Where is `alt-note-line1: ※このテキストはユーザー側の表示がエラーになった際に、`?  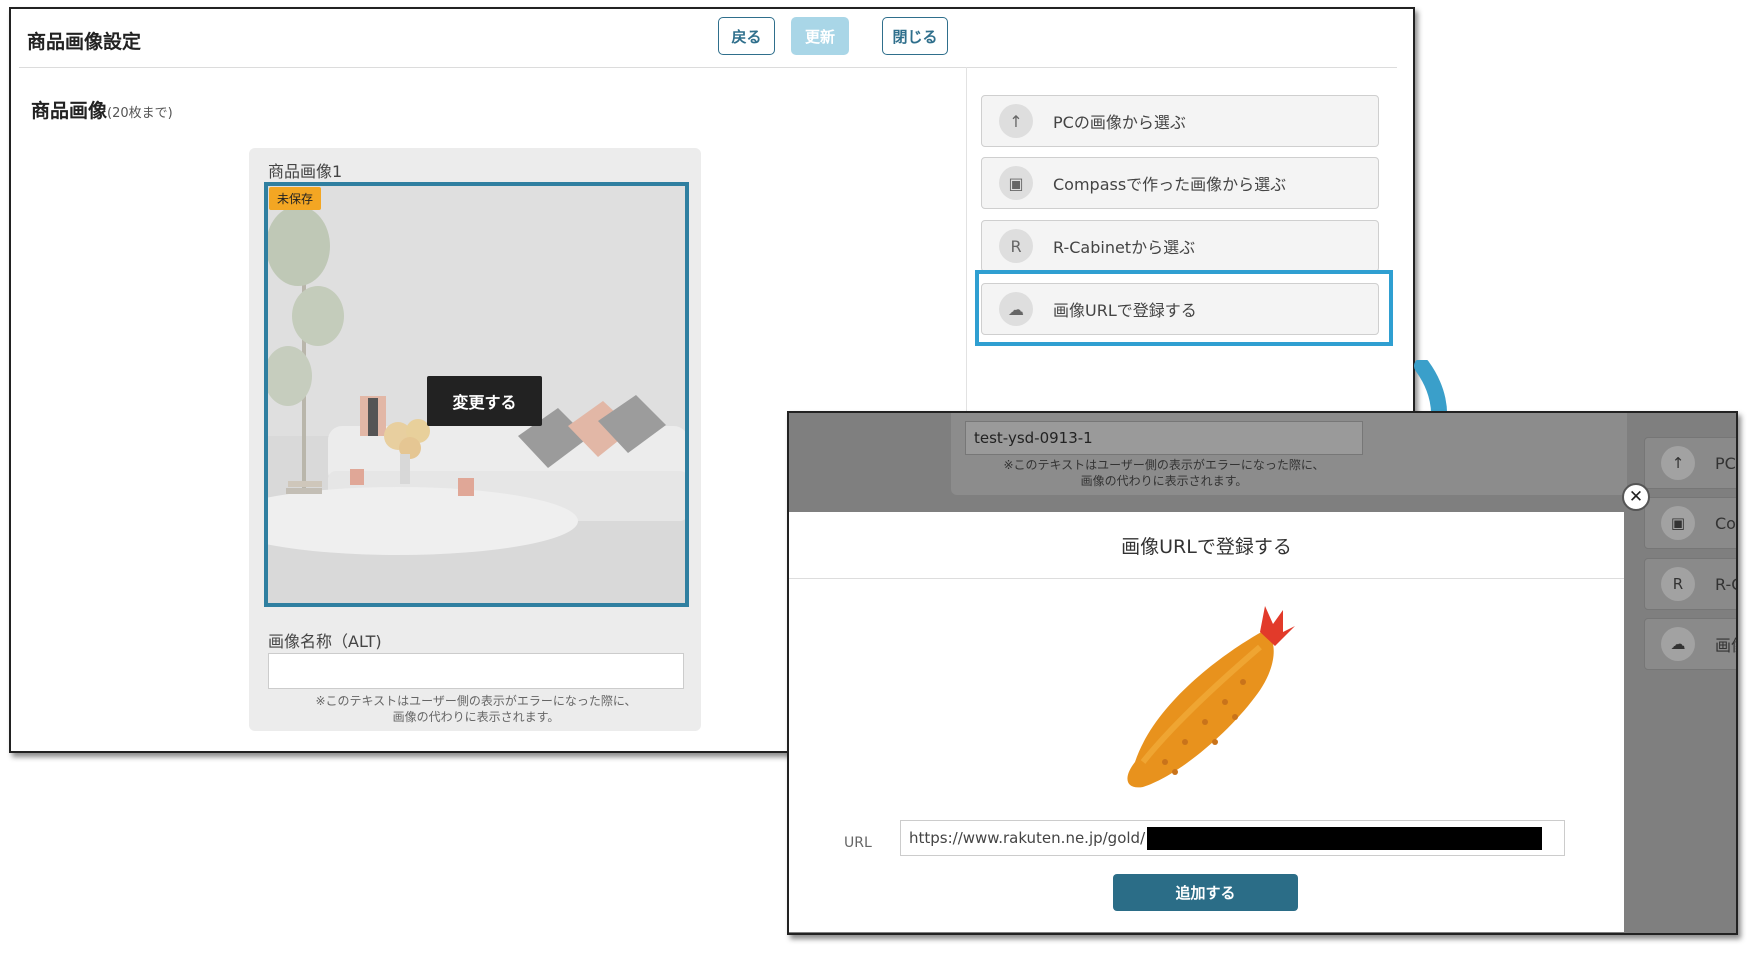
alt-note-line1: ※このテキストはユーザー側の表示がエラーになった際に、 is located at coordinates (476, 701).